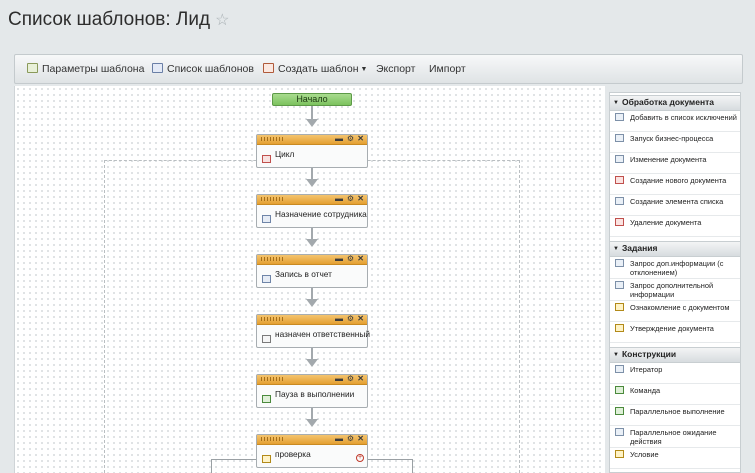 Image resolution: width=755 pixels, height=473 pixels. I want to click on report-icon, so click(266, 279).